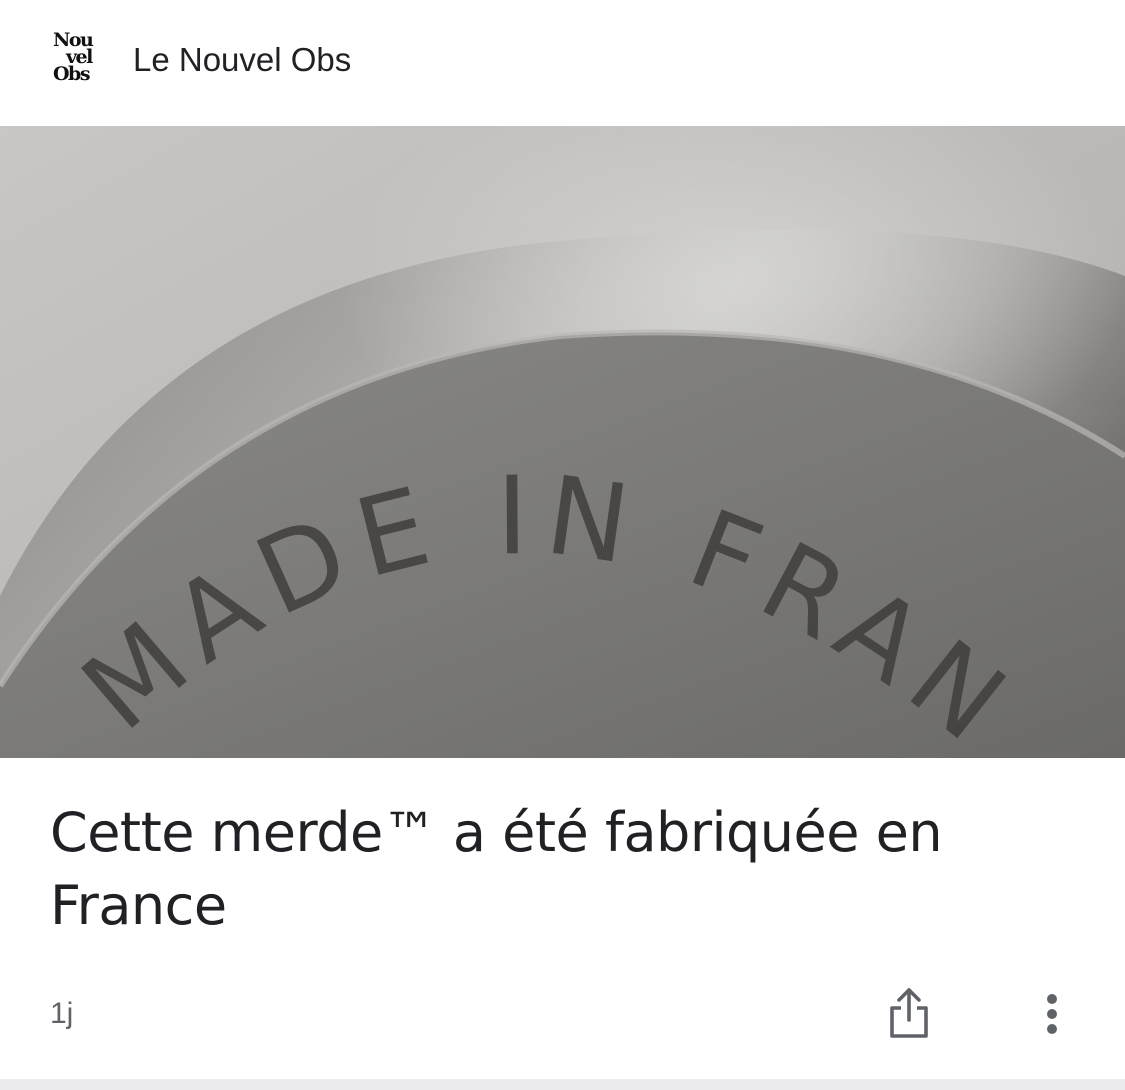 Image resolution: width=1125 pixels, height=1090 pixels. I want to click on logo-text-line-3: Obs, so click(72, 74).